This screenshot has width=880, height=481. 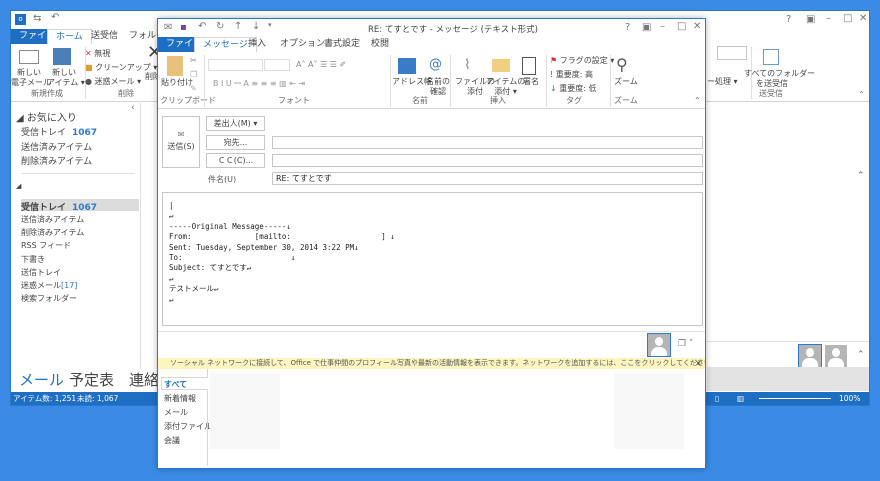 I want to click on folder-search: 検索フォルダー, so click(x=49, y=298).